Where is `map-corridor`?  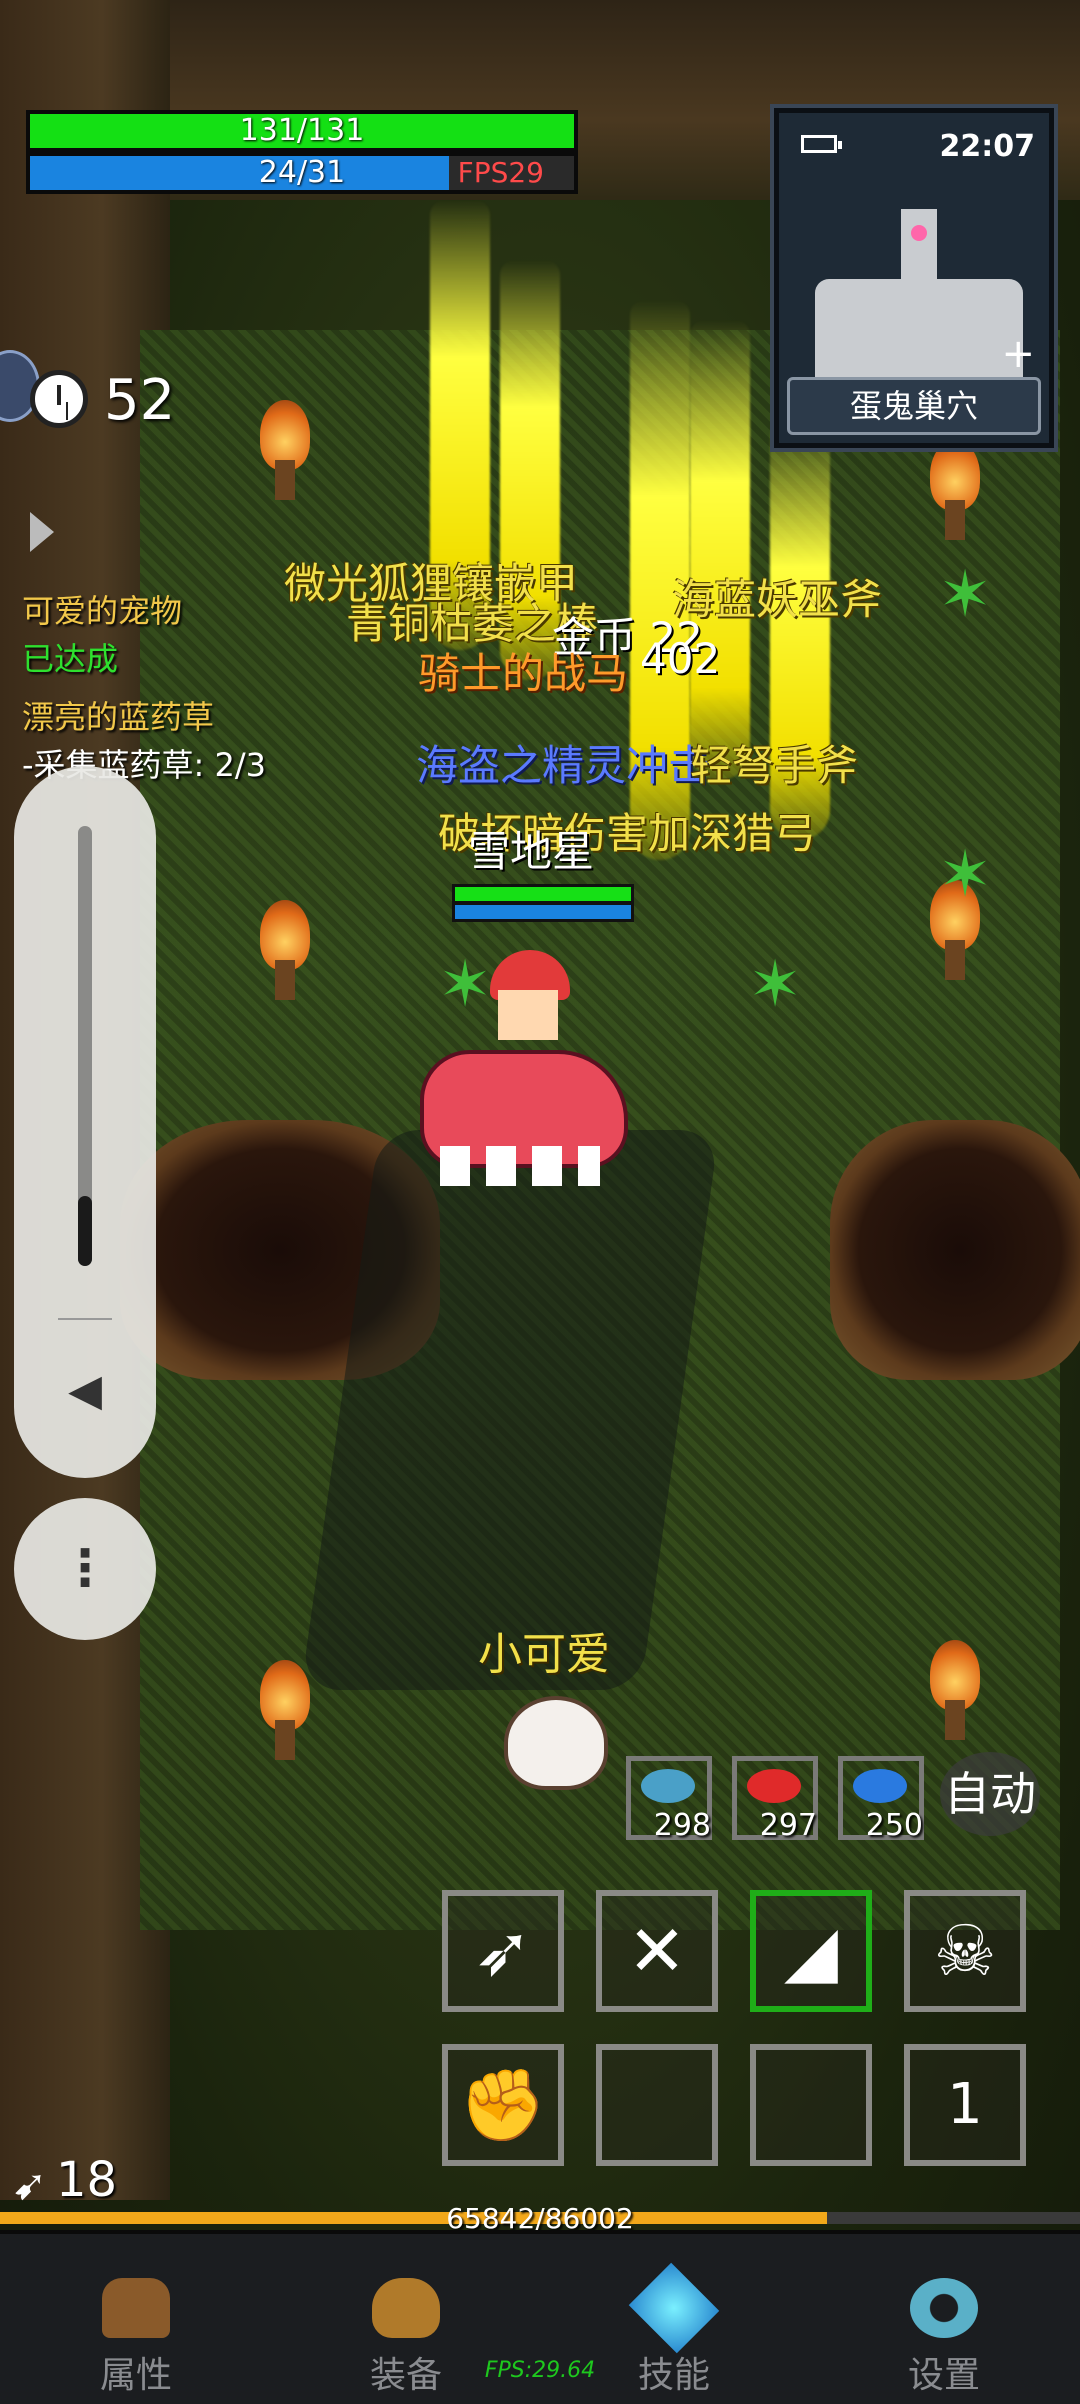 map-corridor is located at coordinates (919, 249).